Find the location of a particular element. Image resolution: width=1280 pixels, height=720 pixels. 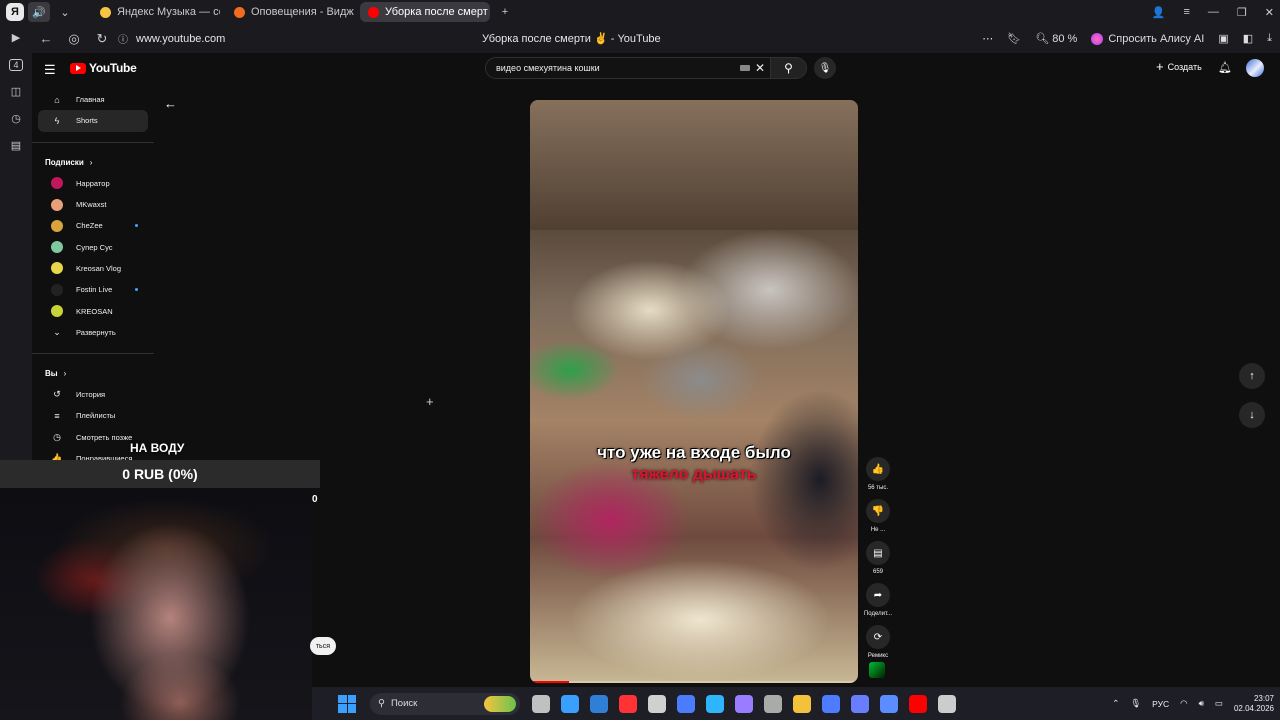

more-icon: ⋯ is located at coordinates (987, 38).